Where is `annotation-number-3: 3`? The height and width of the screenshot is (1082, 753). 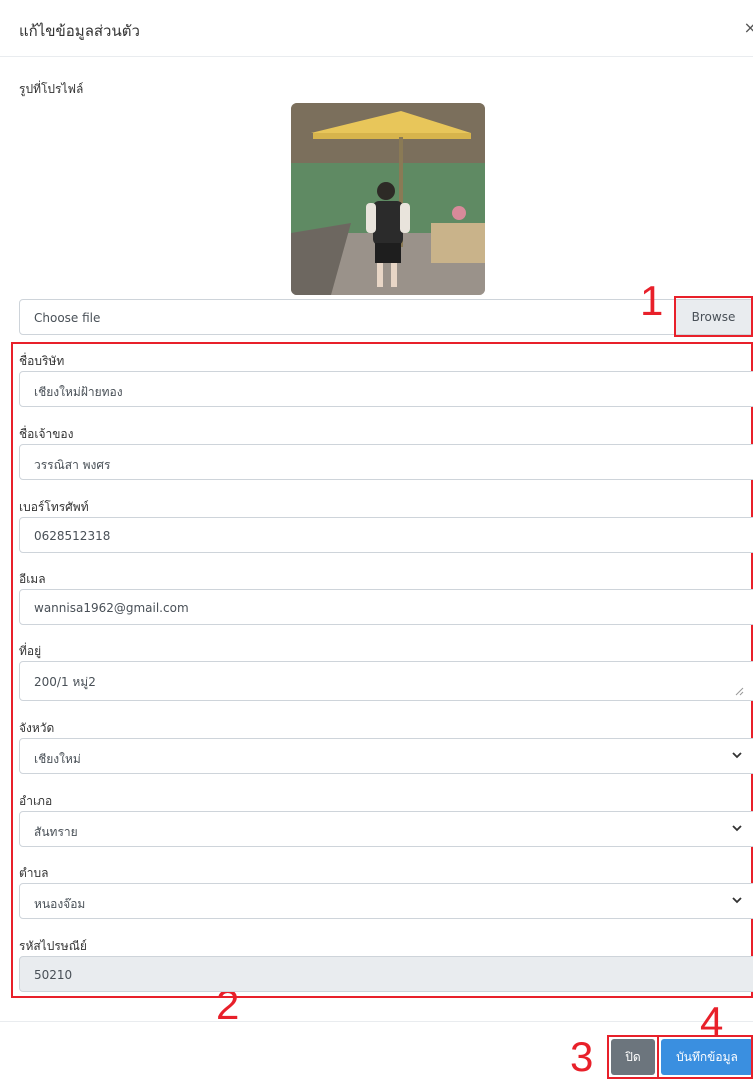 annotation-number-3: 3 is located at coordinates (582, 1056).